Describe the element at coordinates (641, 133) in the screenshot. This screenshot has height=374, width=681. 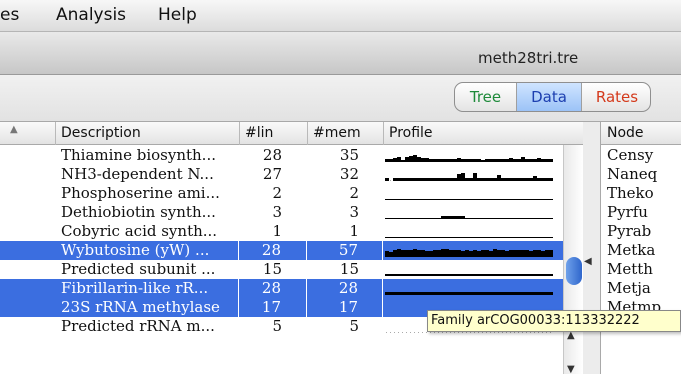
I see `column-header-node: Node` at that location.